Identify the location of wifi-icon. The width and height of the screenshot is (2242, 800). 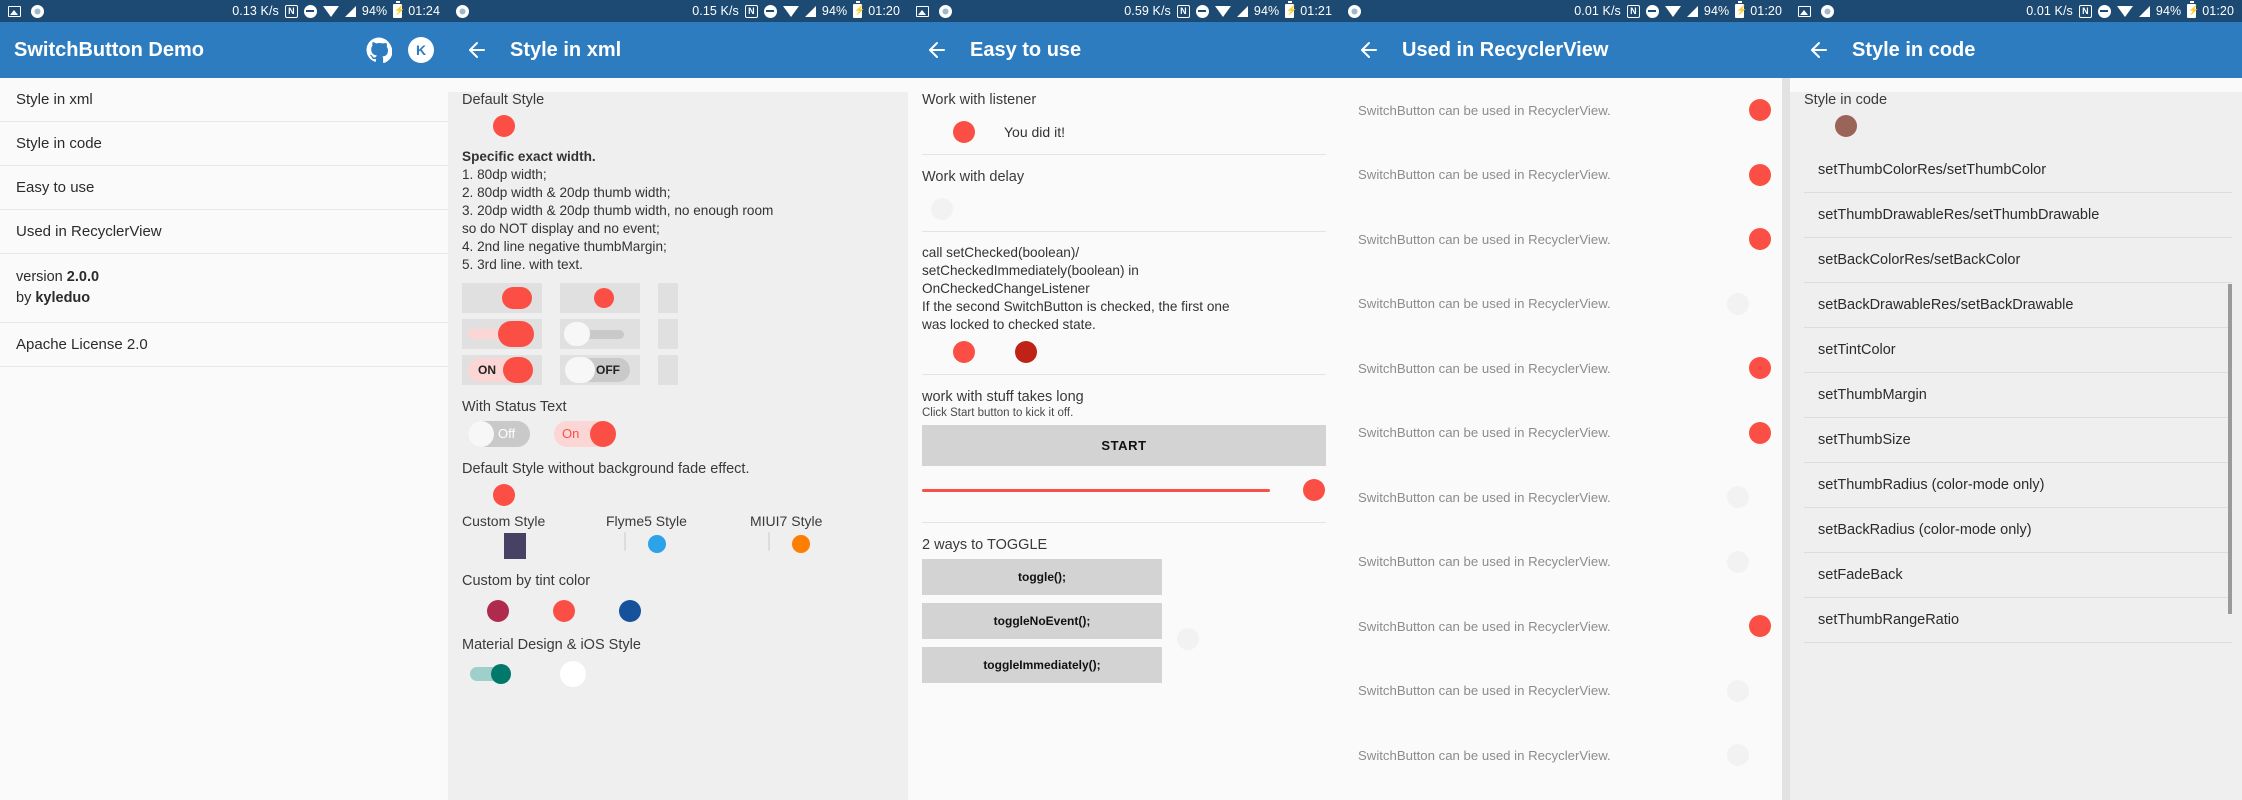
(1672, 11).